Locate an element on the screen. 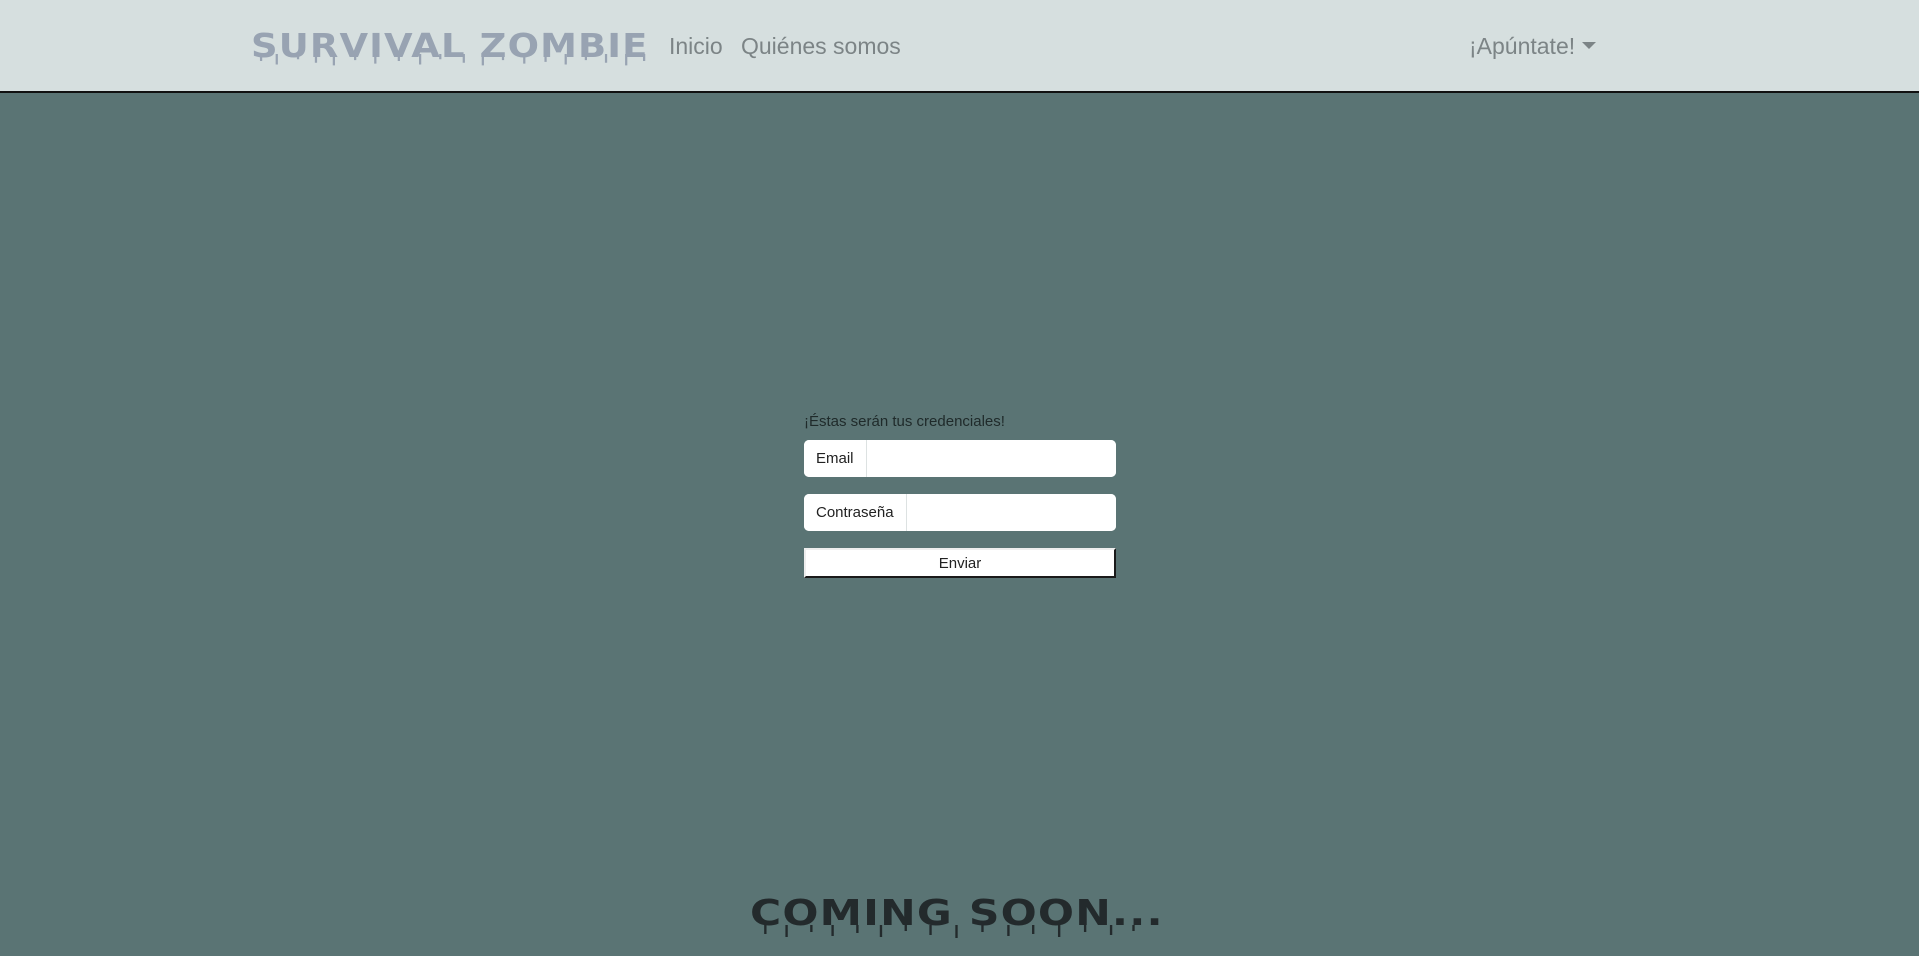 The width and height of the screenshot is (1919, 956). brand-logo: SURVIVAL ZOMBIE is located at coordinates (450, 46).